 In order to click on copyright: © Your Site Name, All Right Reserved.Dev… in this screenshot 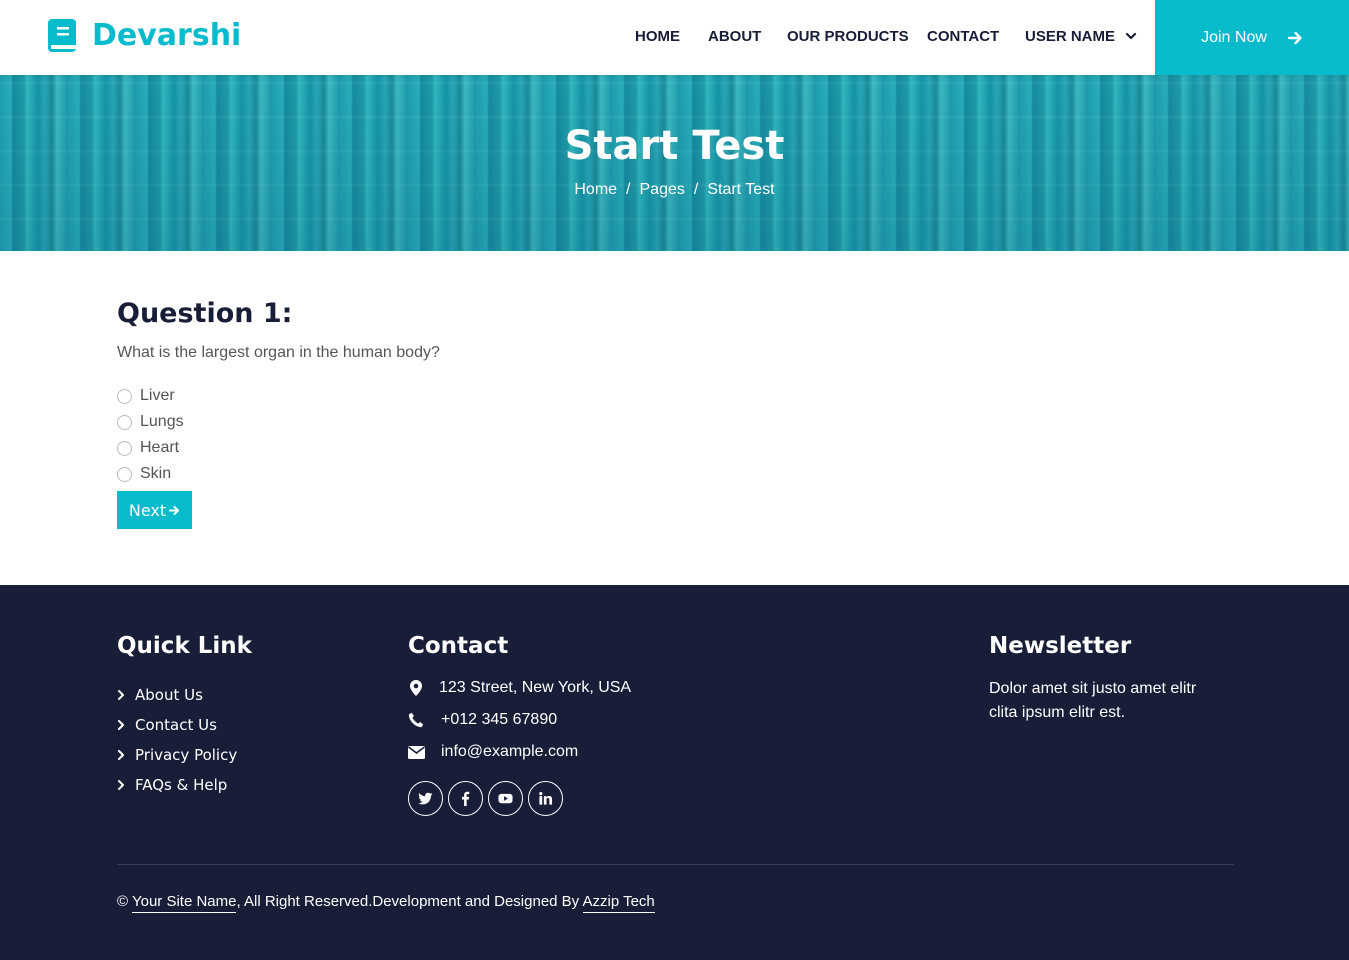, I will do `click(386, 903)`.